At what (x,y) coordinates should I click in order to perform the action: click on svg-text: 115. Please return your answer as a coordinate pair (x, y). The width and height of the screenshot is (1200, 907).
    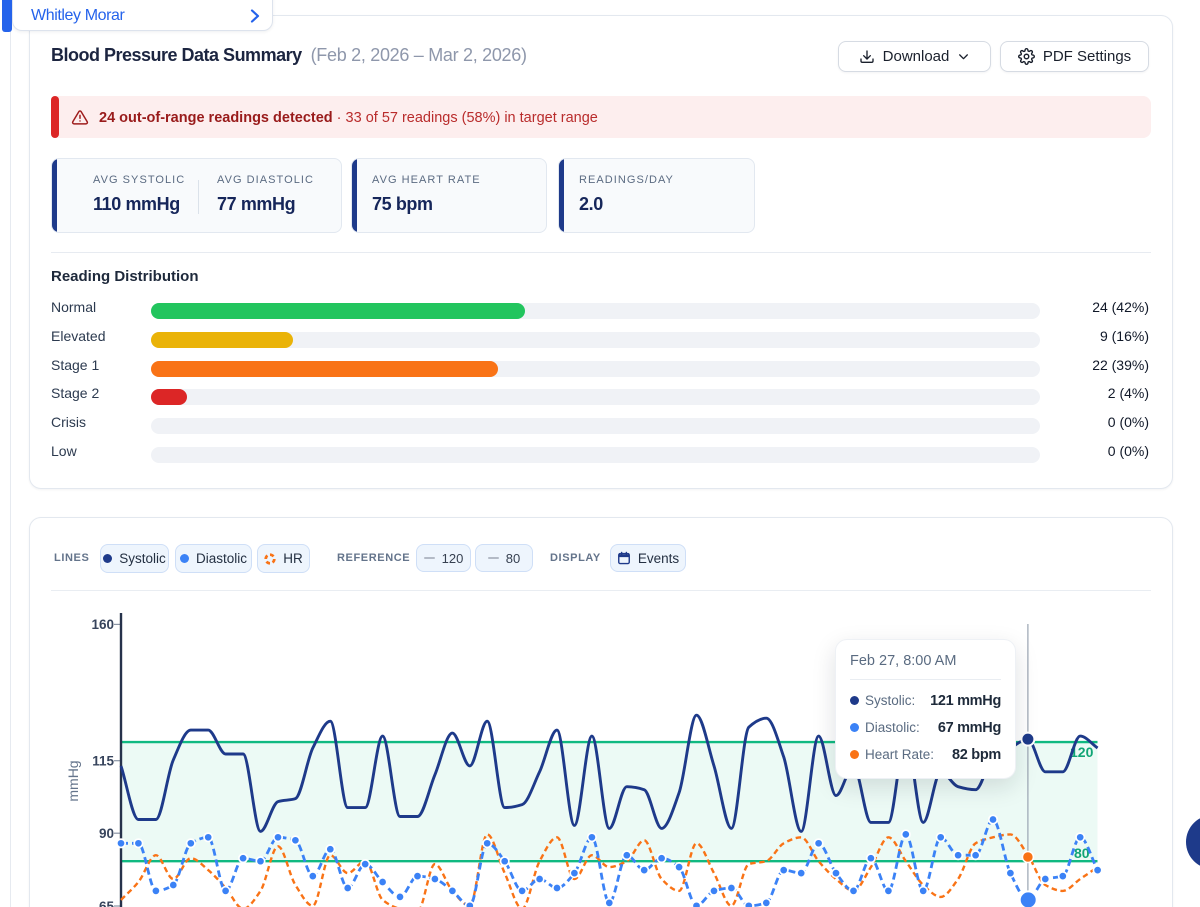
    Looking at the image, I should click on (103, 761).